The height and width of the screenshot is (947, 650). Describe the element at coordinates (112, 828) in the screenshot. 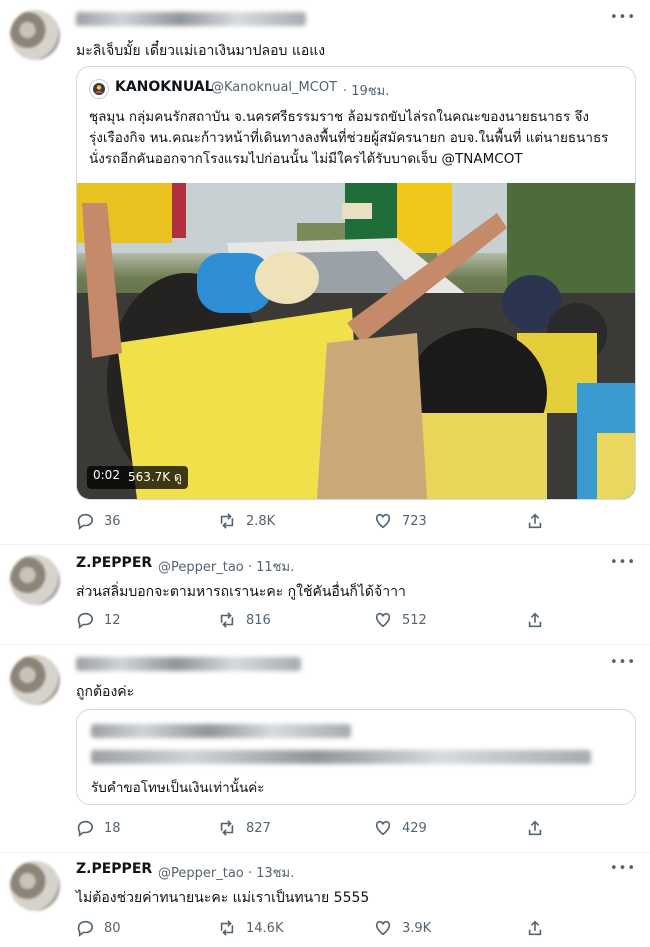

I see `reply-count: 18` at that location.